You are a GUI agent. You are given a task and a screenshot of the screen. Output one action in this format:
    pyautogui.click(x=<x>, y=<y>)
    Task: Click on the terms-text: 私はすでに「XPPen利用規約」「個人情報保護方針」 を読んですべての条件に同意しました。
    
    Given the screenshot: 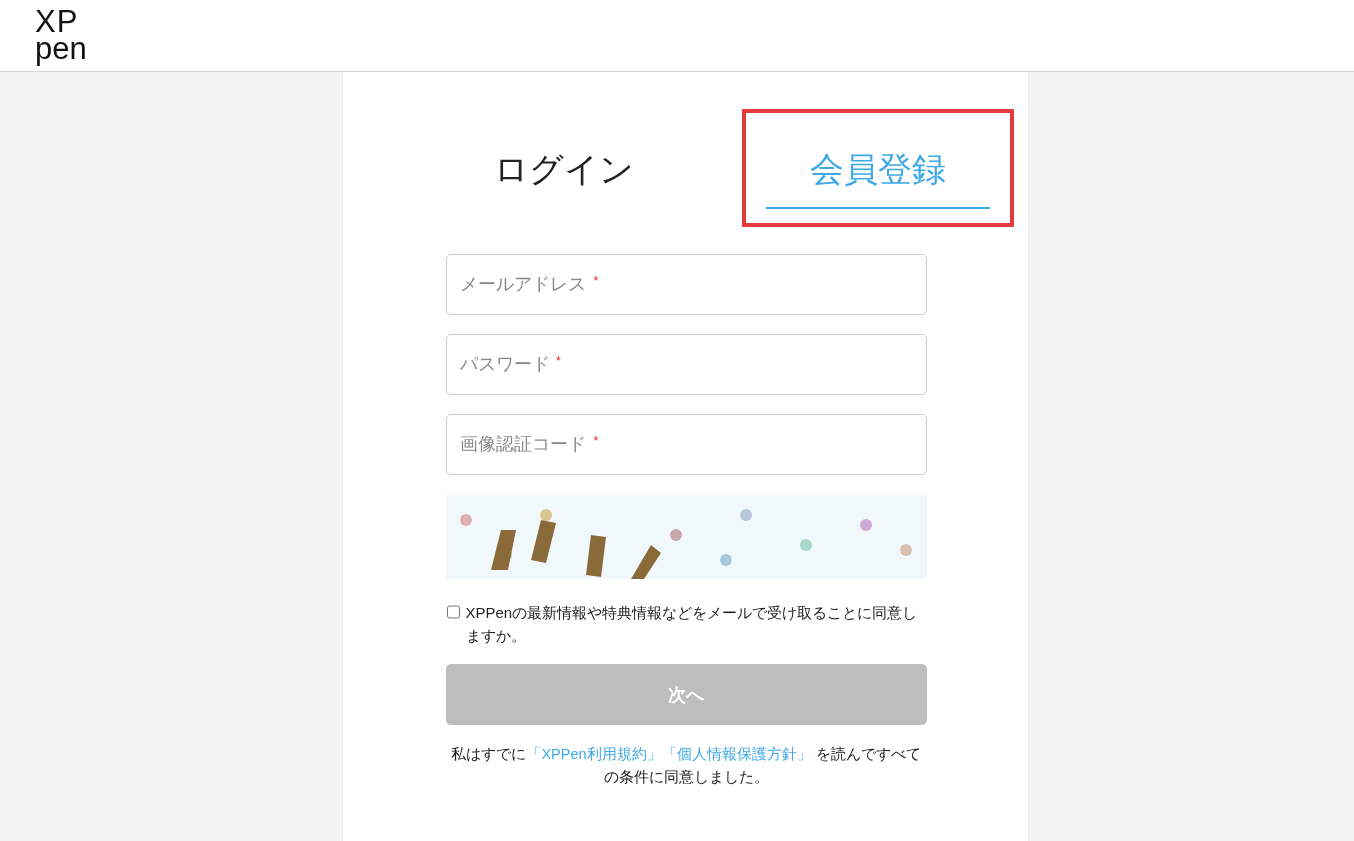 What is the action you would take?
    pyautogui.click(x=686, y=766)
    